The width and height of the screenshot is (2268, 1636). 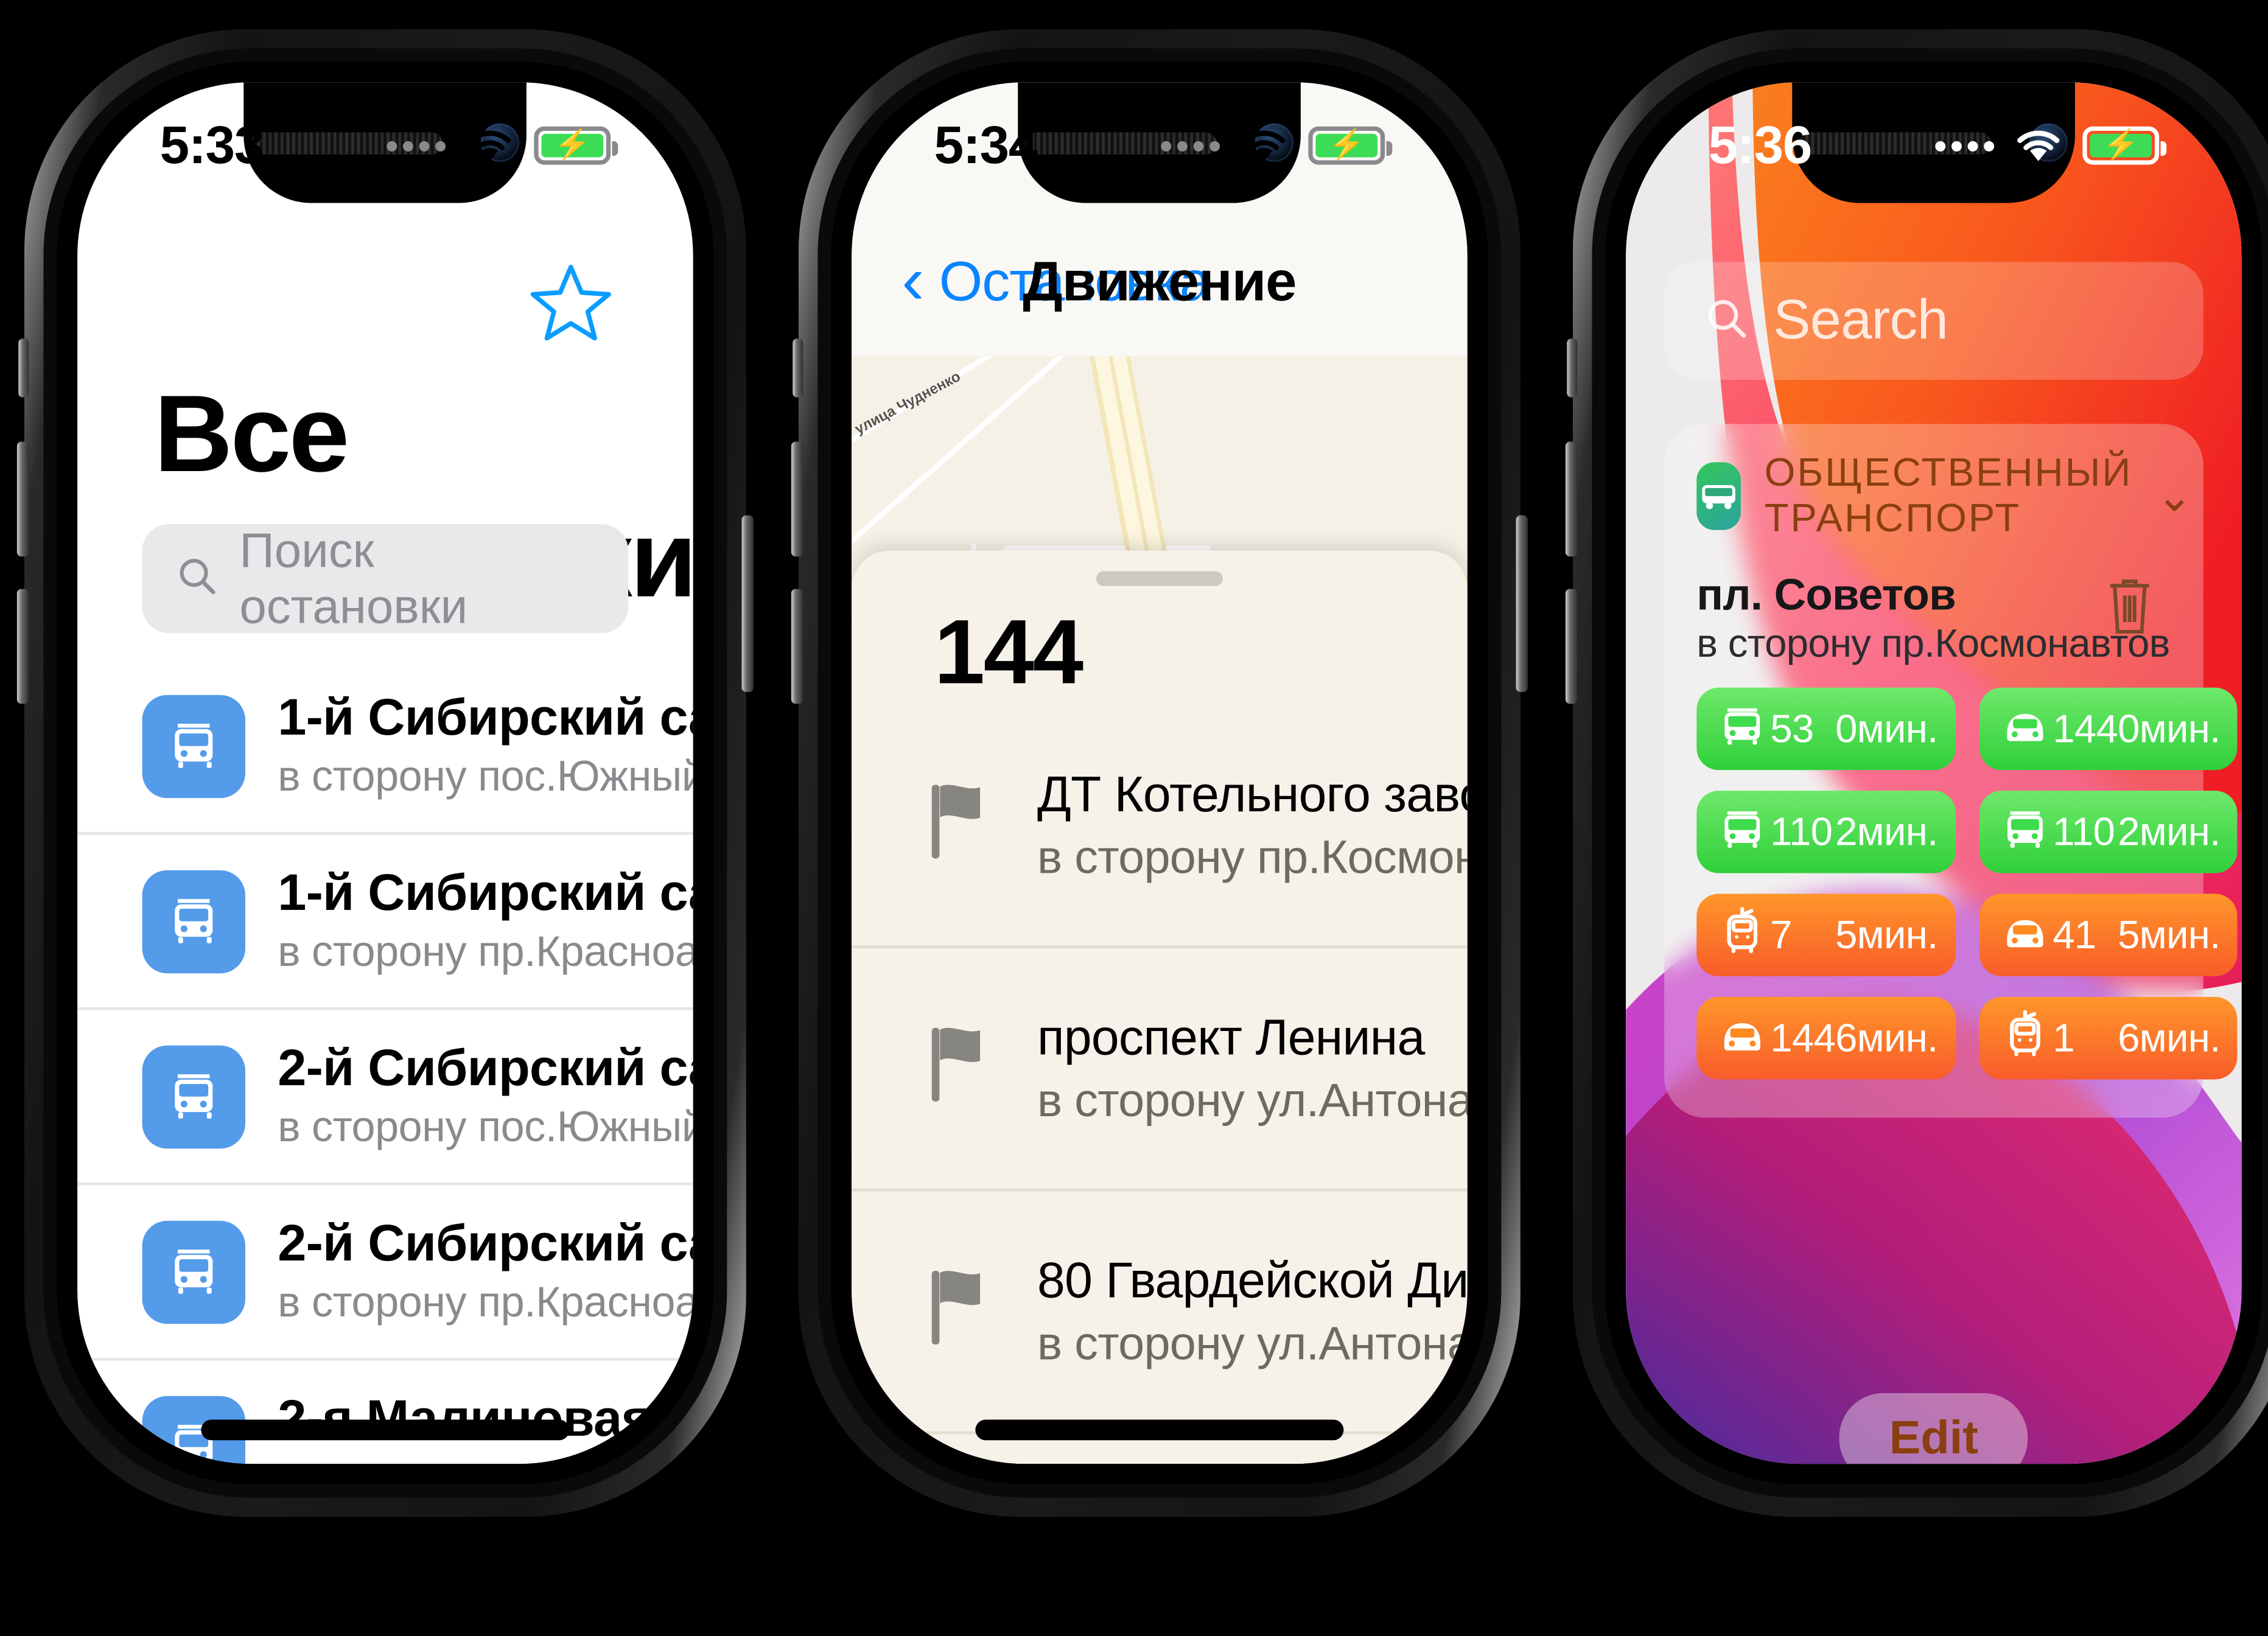 What do you see at coordinates (1826, 729) in the screenshot?
I see `arrival-chip: 53 0мин.` at bounding box center [1826, 729].